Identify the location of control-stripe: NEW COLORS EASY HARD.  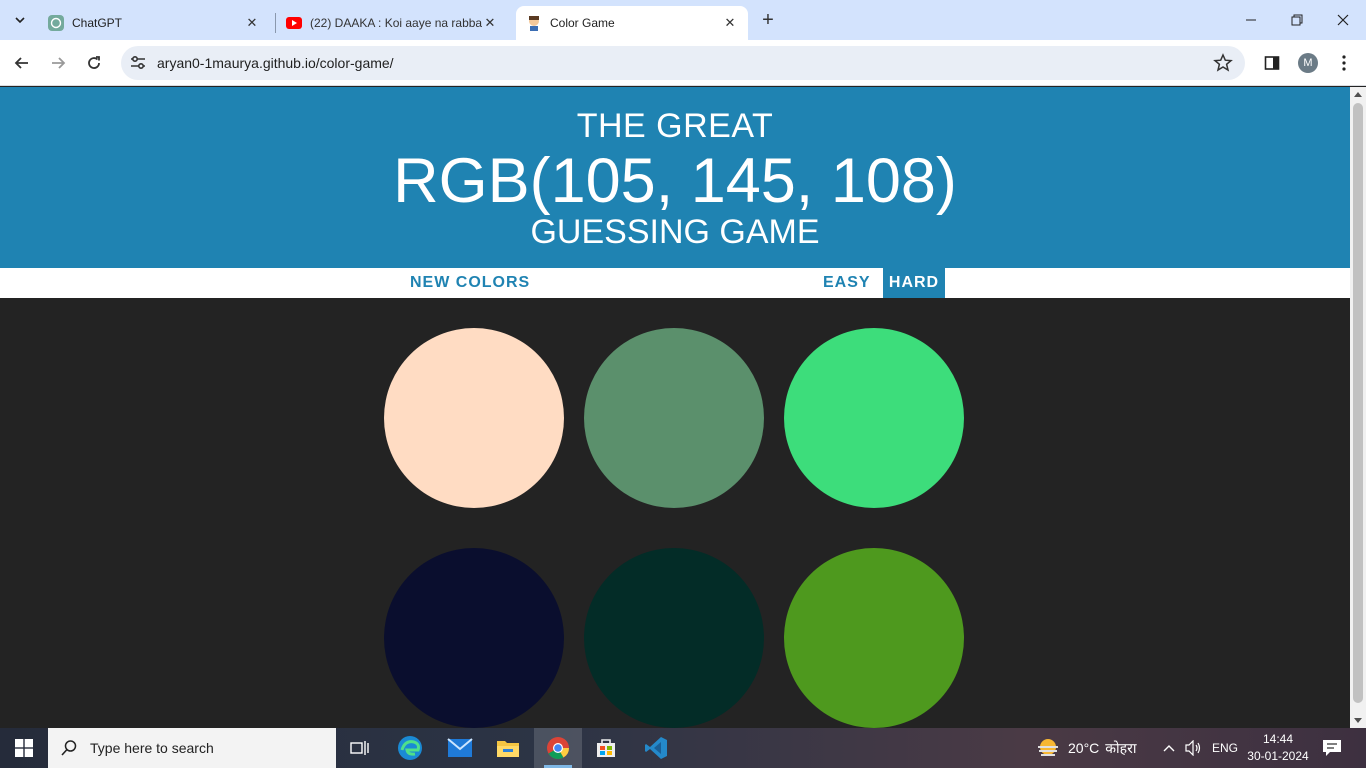
(675, 283).